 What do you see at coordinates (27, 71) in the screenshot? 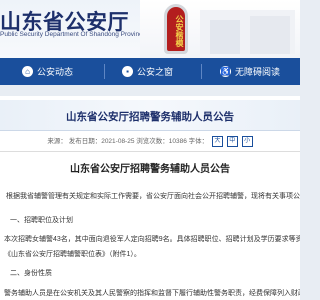
I see `home-icon: ⌂` at bounding box center [27, 71].